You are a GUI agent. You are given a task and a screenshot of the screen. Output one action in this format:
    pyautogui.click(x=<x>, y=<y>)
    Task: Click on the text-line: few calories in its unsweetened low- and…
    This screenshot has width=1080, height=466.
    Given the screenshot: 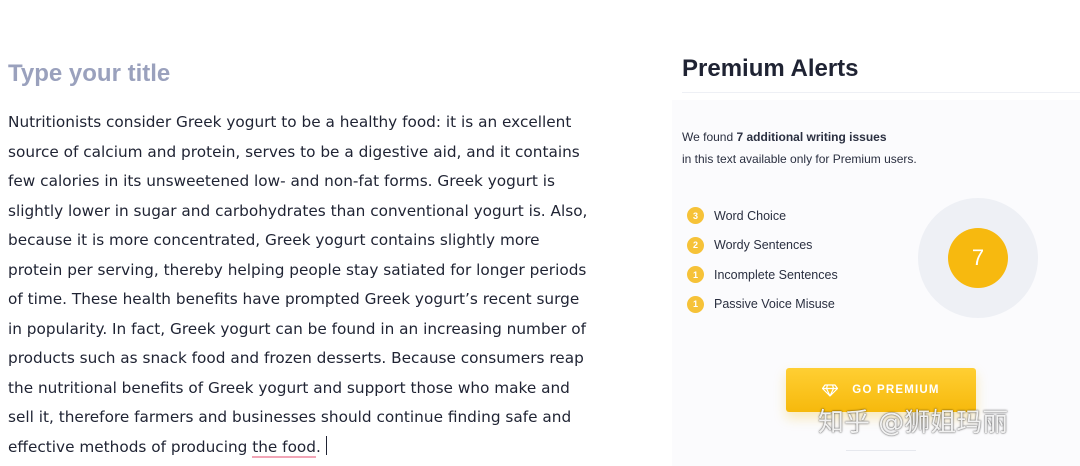 What is the action you would take?
    pyautogui.click(x=281, y=181)
    